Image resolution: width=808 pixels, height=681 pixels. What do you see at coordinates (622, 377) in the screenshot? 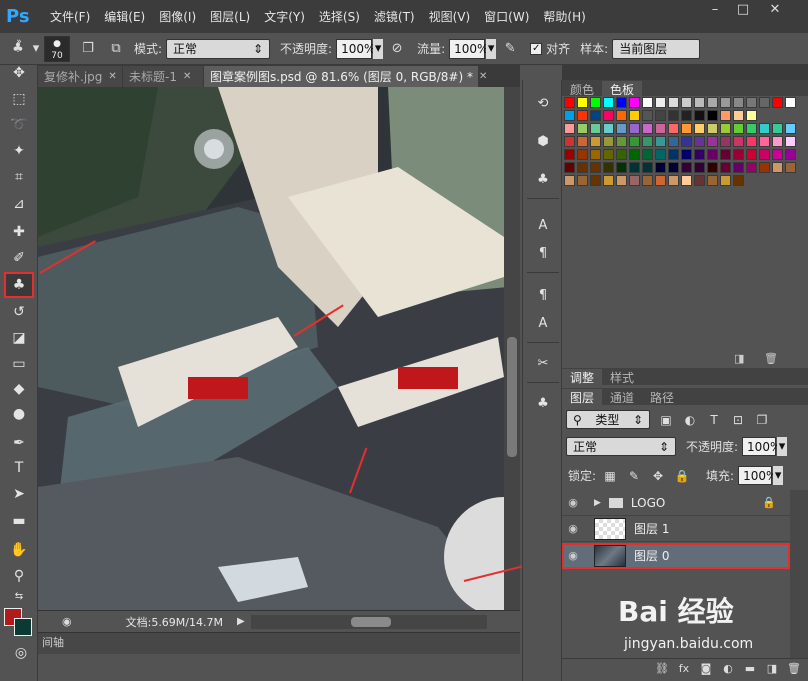
I see `tab-styles: 样式` at bounding box center [622, 377].